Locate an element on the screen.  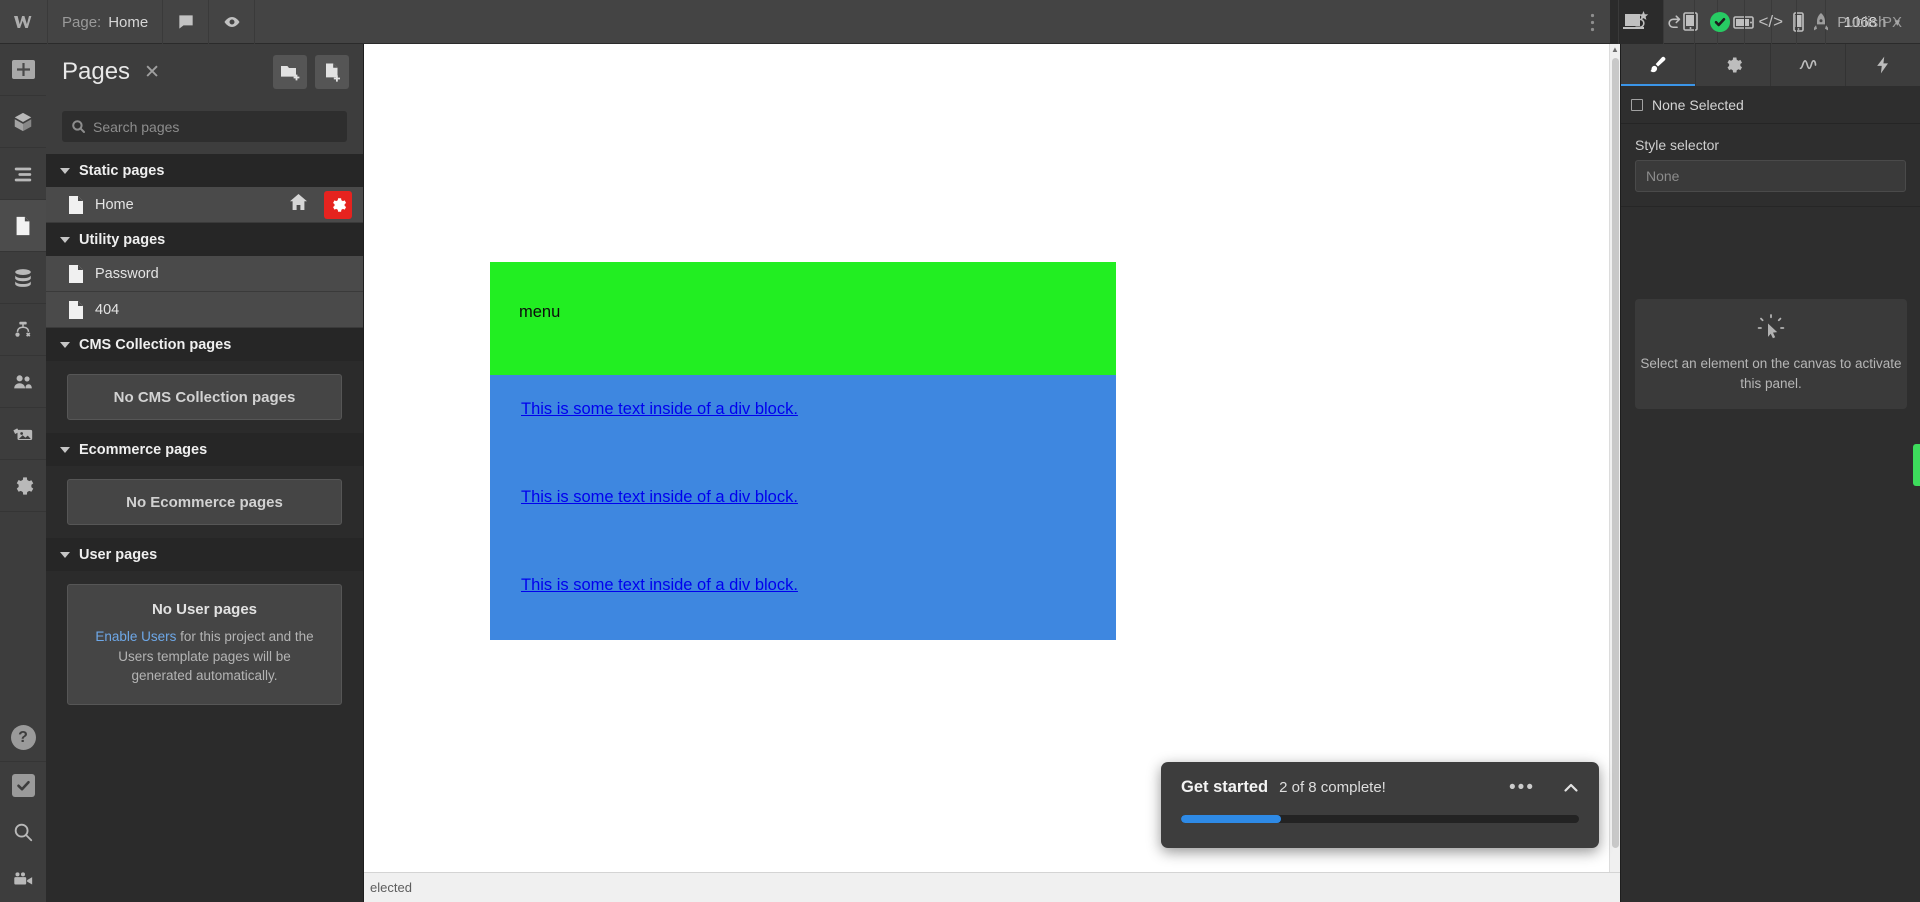
video-camera-icon is located at coordinates (23, 877).